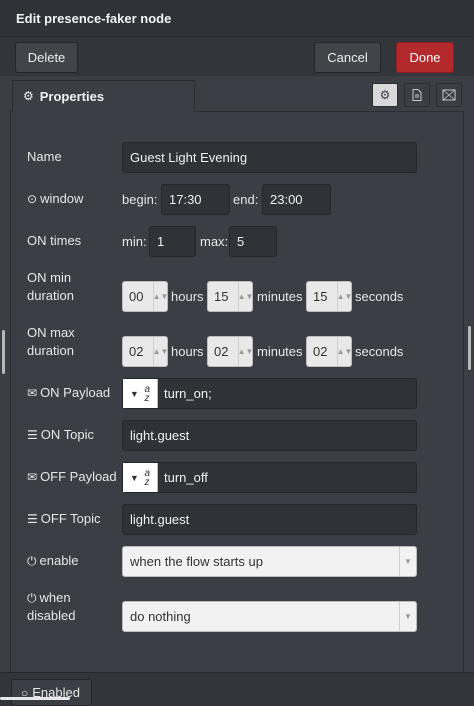  What do you see at coordinates (94, 18) in the screenshot?
I see `dialog-title: Edit presence-faker node` at bounding box center [94, 18].